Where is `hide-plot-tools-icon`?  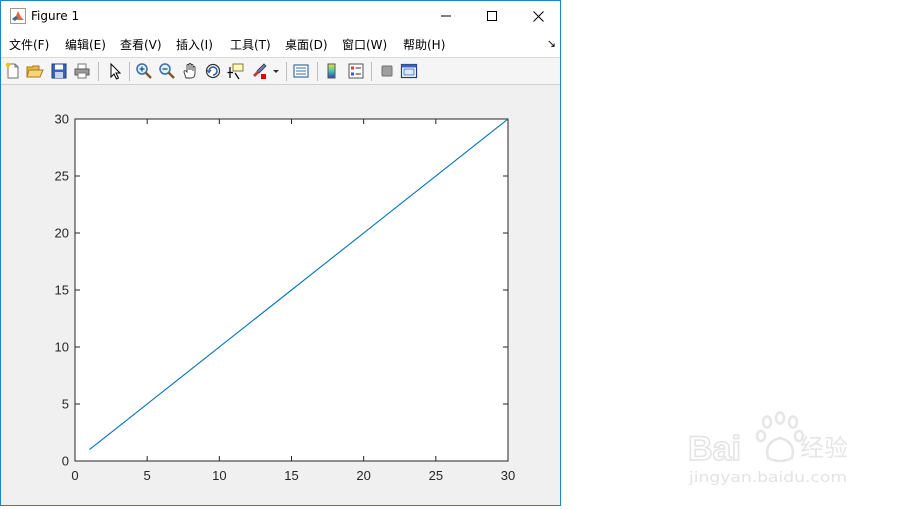
hide-plot-tools-icon is located at coordinates (387, 71).